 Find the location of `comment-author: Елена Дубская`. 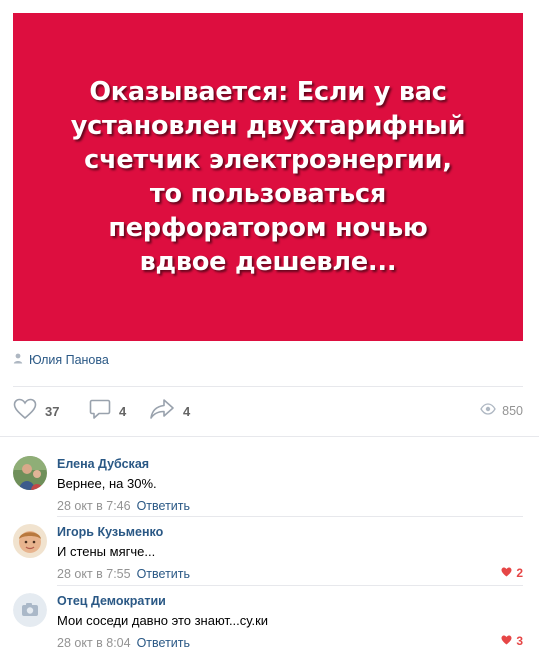

comment-author: Елена Дубская is located at coordinates (290, 464).